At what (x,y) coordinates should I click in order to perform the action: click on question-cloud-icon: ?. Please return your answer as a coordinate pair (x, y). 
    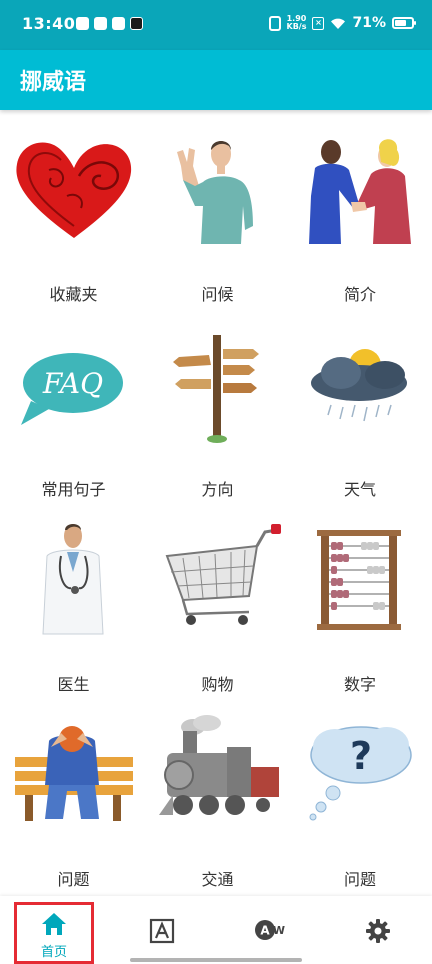
    Looking at the image, I should click on (360, 776).